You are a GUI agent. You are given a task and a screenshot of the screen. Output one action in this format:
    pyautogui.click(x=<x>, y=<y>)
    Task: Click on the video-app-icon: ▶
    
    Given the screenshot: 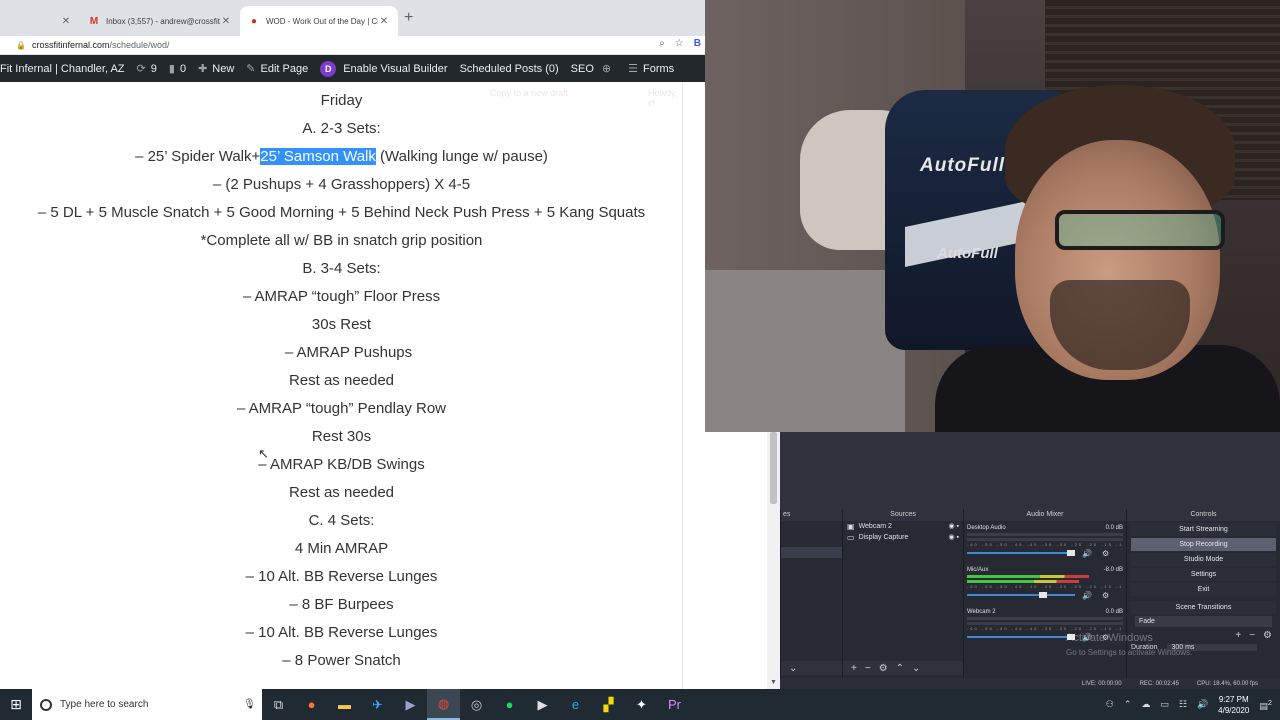 What is the action you would take?
    pyautogui.click(x=542, y=704)
    